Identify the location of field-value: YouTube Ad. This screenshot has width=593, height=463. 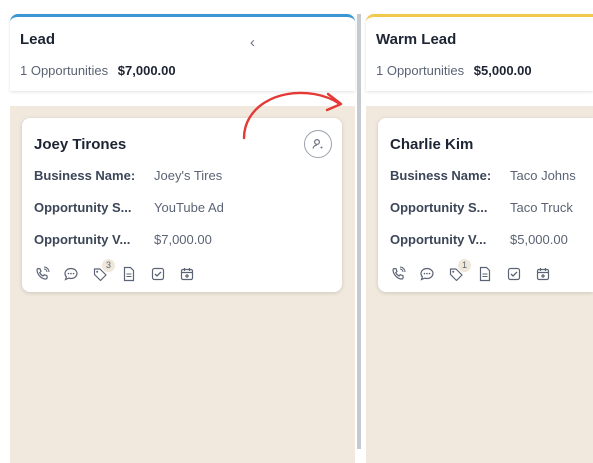
(189, 207).